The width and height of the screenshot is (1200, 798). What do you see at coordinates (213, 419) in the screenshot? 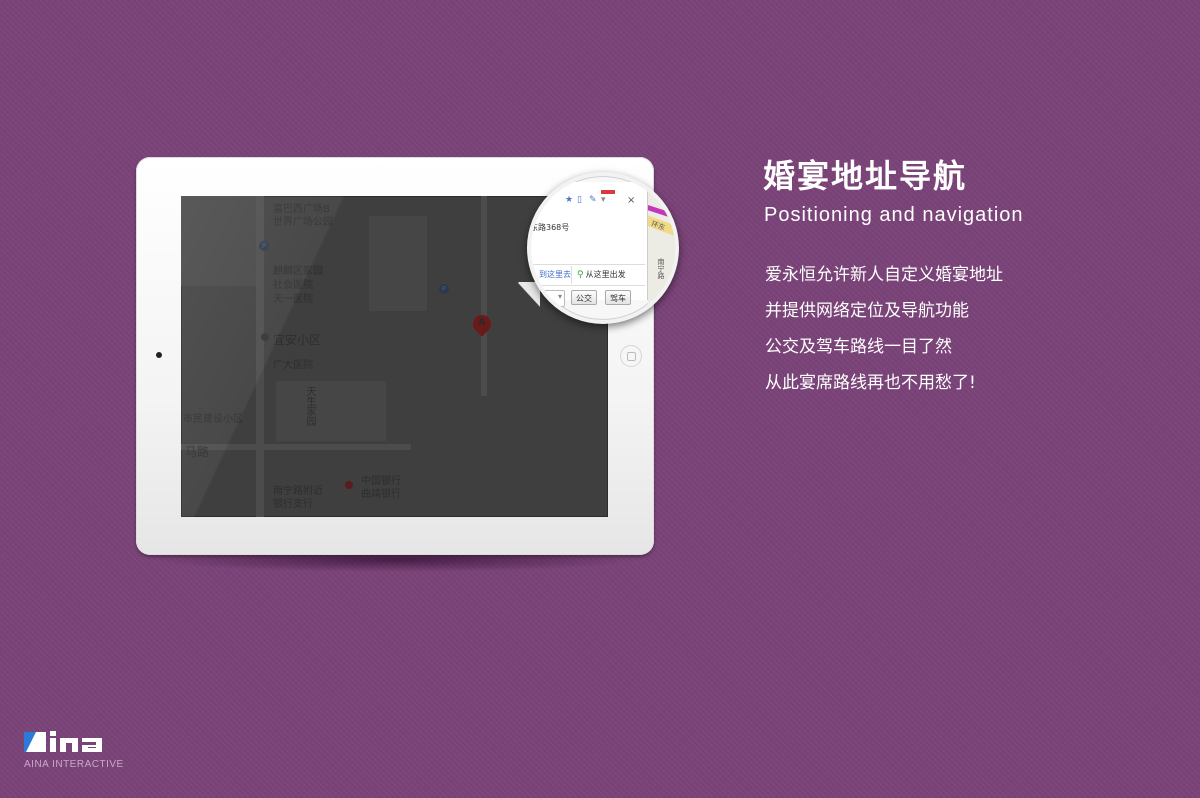
I see `map-label: 市民建设小区` at bounding box center [213, 419].